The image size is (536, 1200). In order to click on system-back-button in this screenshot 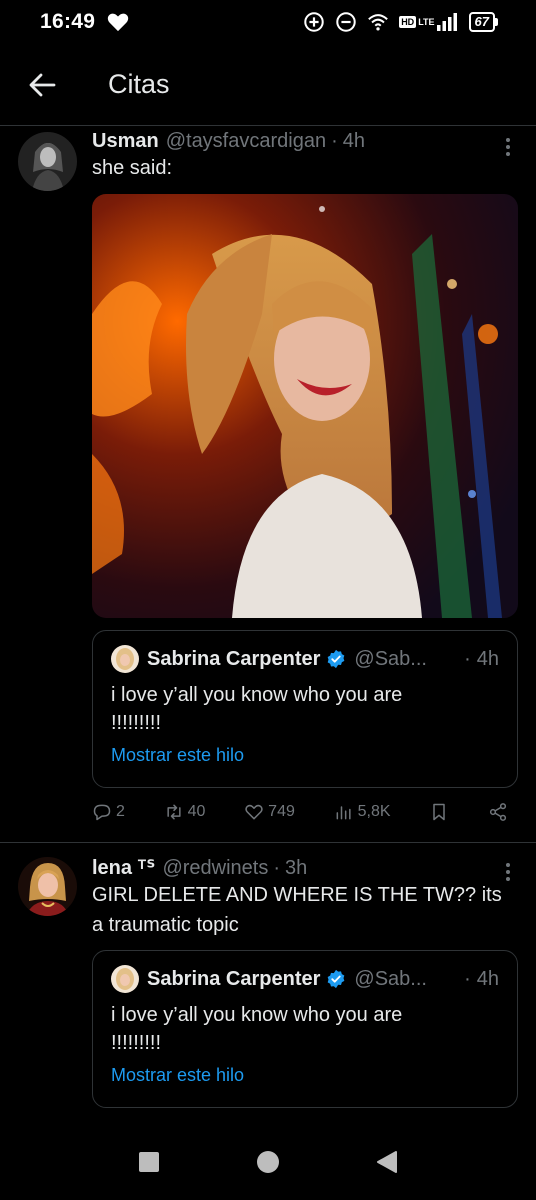, I will do `click(387, 1162)`.